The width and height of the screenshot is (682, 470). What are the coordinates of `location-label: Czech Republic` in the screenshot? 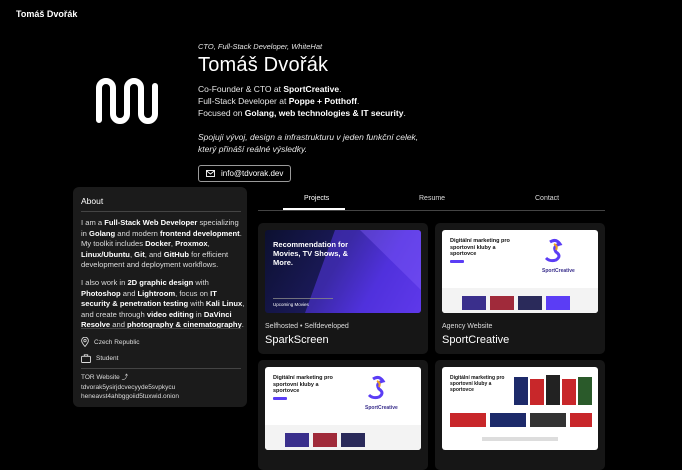 It's located at (117, 342).